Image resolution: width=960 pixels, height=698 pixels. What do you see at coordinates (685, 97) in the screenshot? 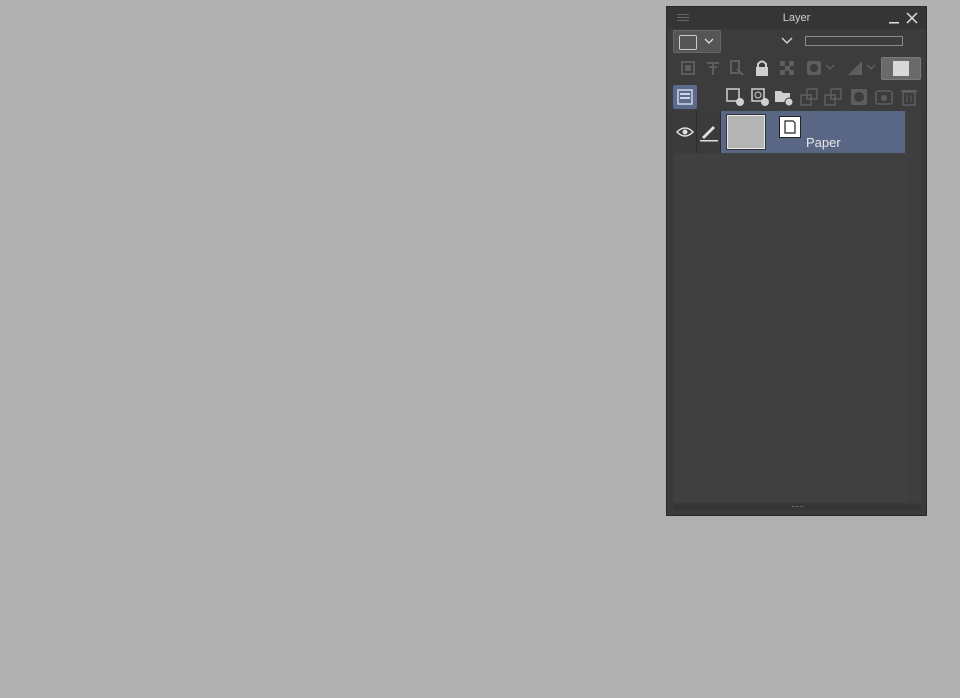
I see `palette-color-button` at bounding box center [685, 97].